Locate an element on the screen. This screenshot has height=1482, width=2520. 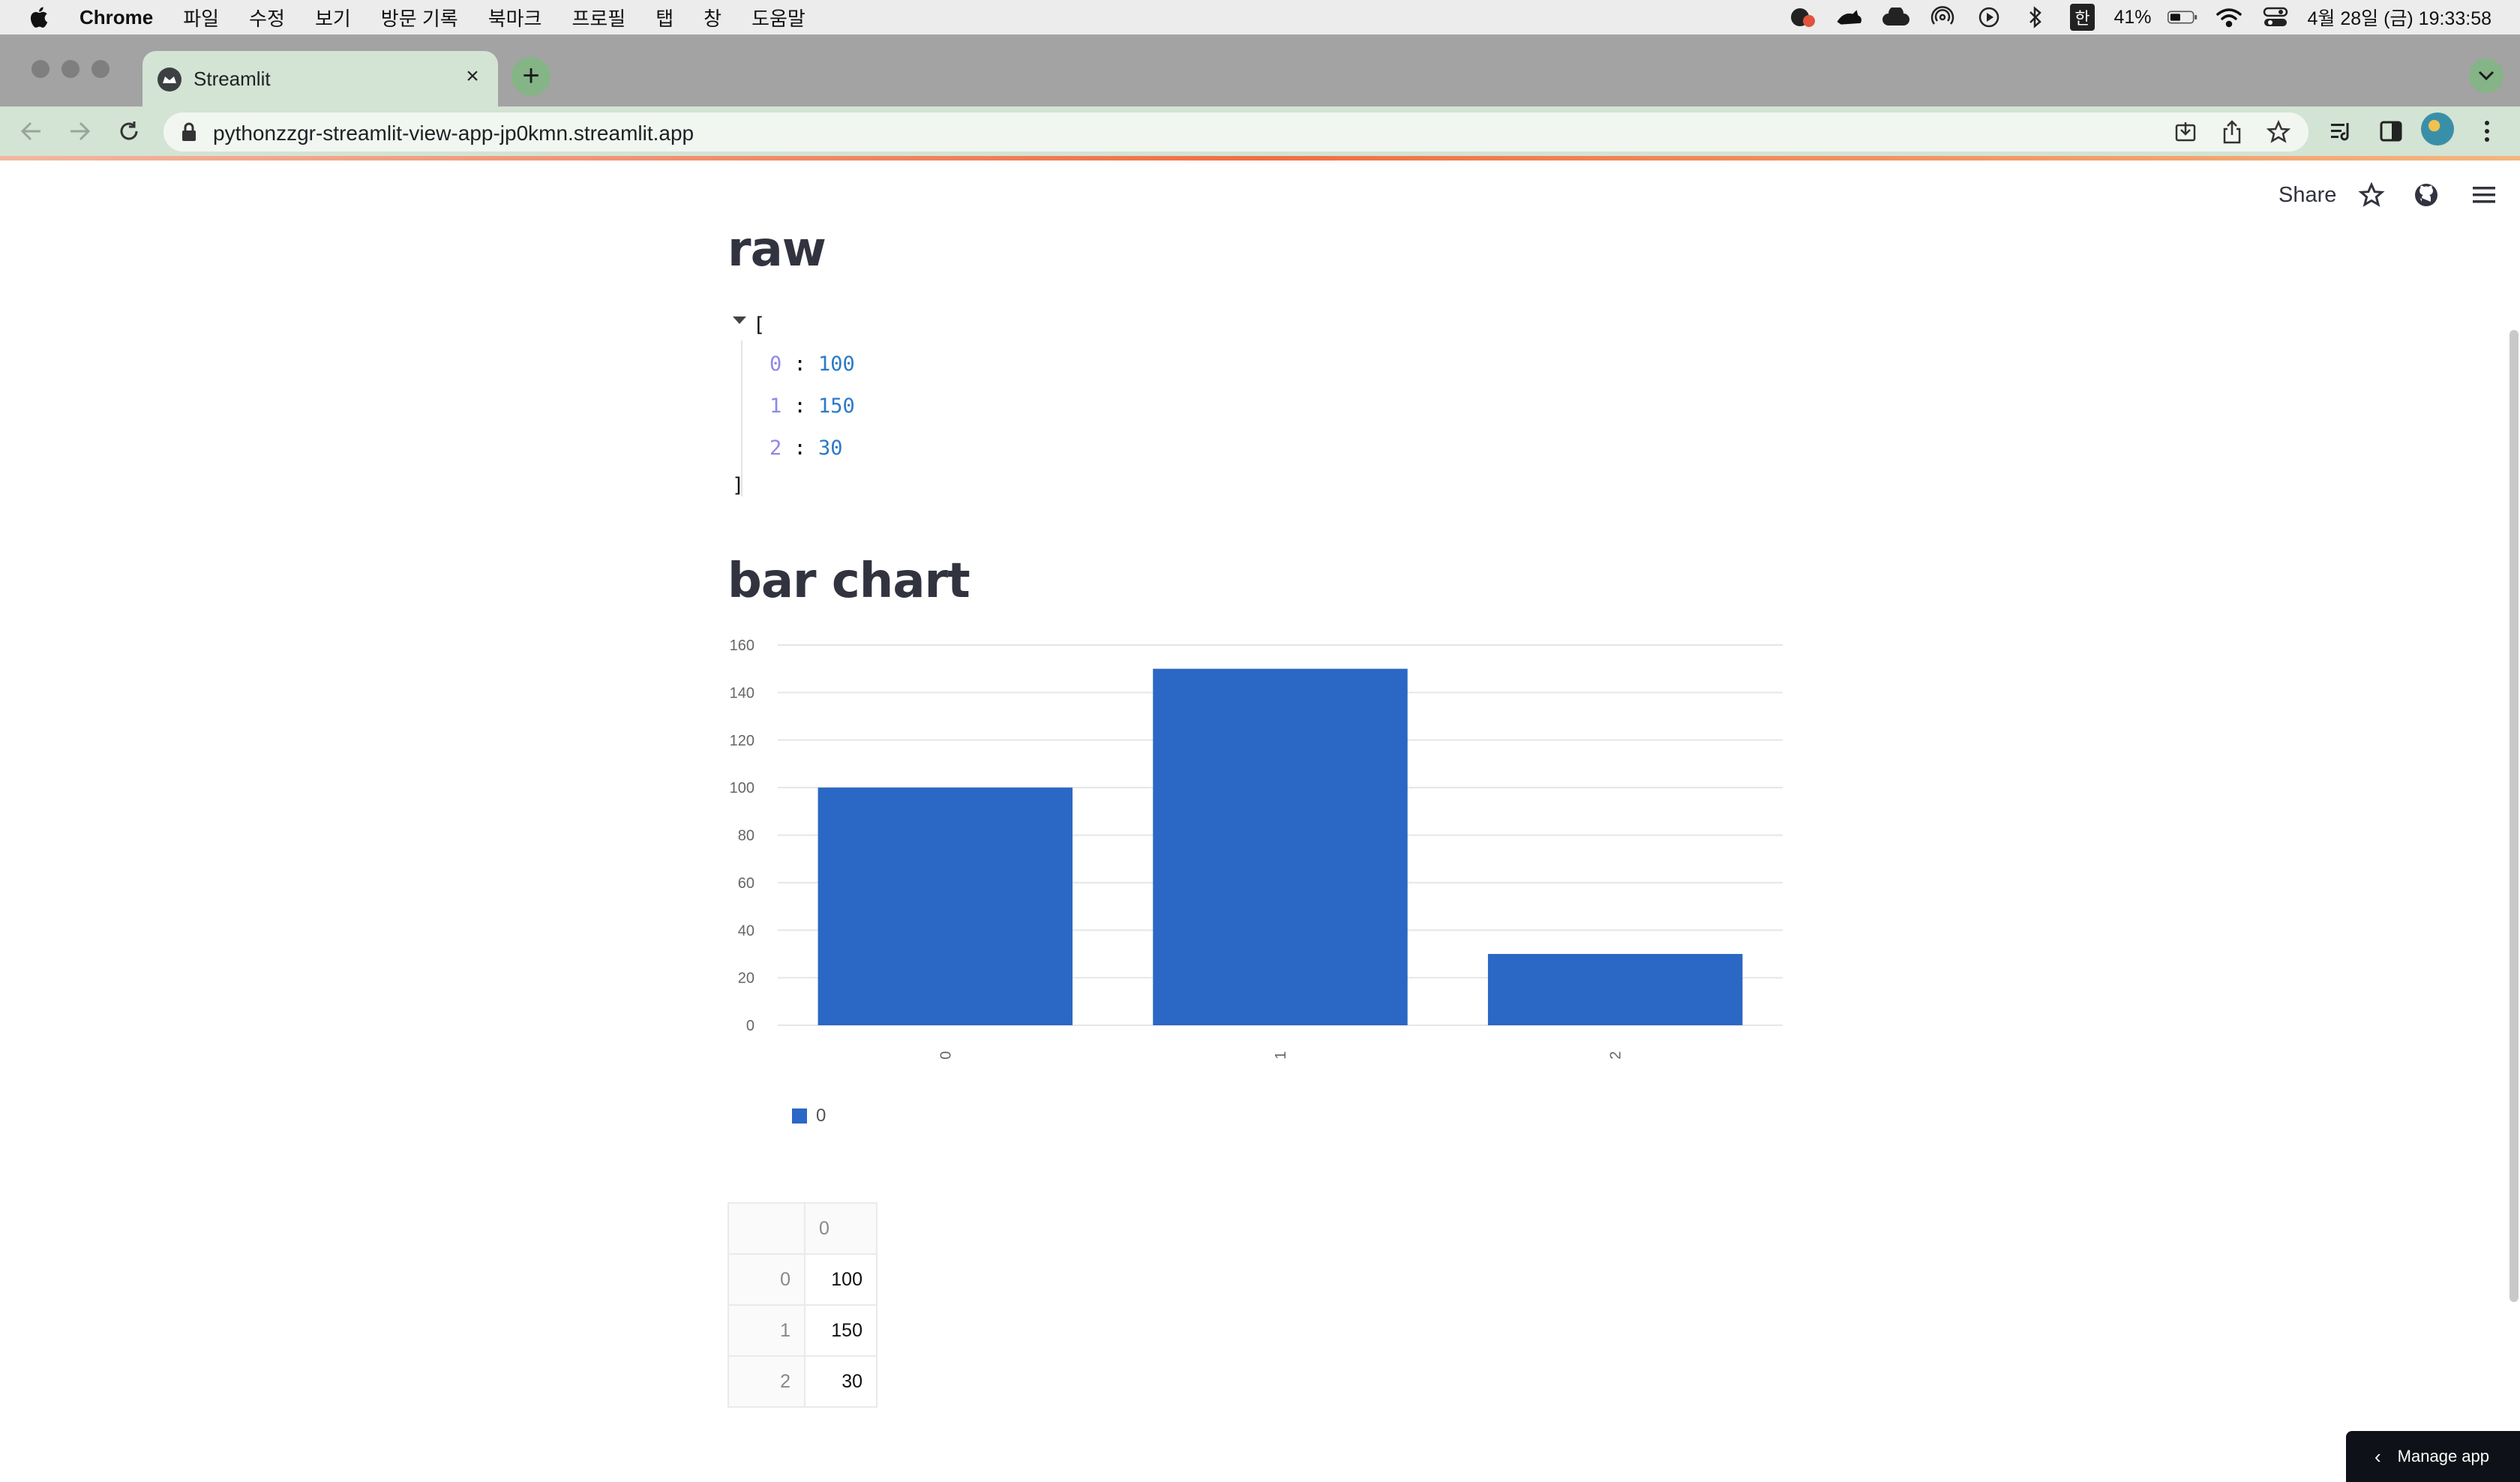
forward-button is located at coordinates (80, 131).